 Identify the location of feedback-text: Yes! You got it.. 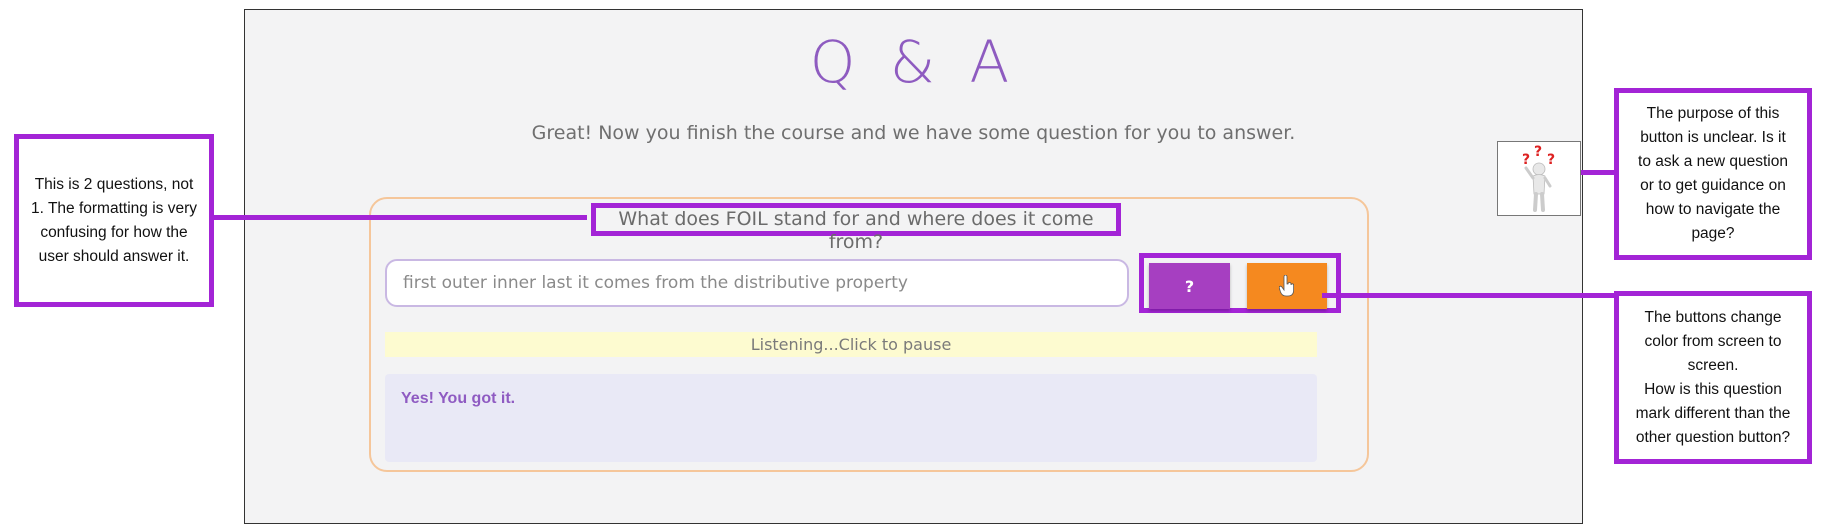
(458, 398).